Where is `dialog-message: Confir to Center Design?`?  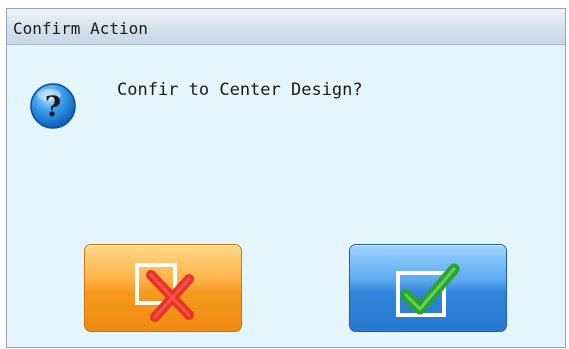 dialog-message: Confir to Center Design? is located at coordinates (240, 90).